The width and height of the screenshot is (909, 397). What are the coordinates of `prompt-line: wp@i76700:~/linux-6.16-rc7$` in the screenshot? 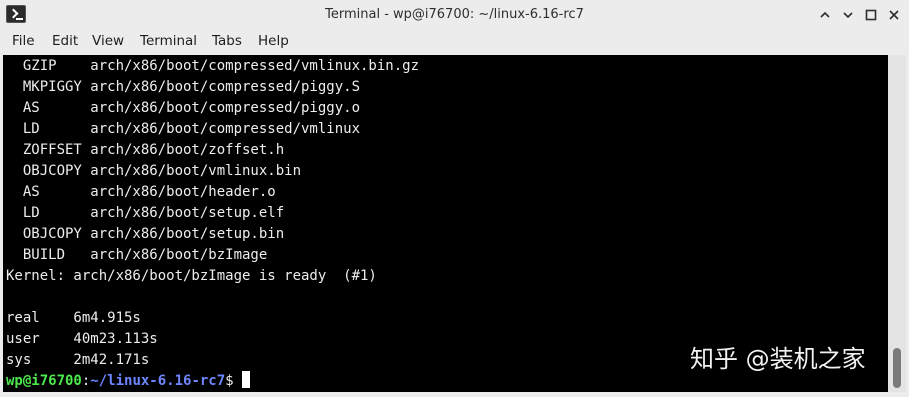 It's located at (128, 381).